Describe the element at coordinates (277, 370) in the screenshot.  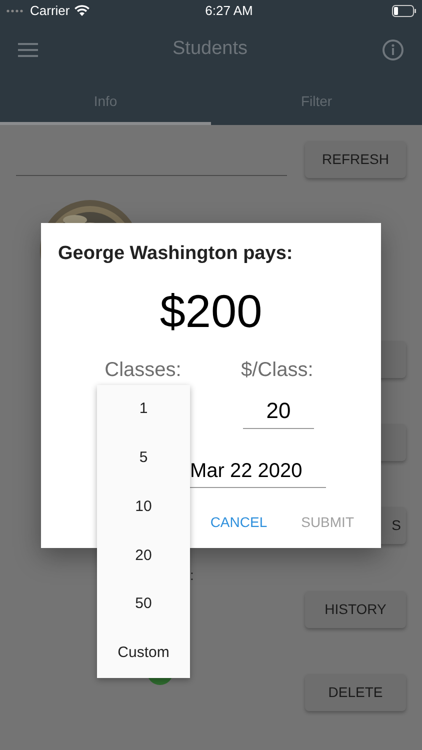
I see `rate-label: $/Class:` at that location.